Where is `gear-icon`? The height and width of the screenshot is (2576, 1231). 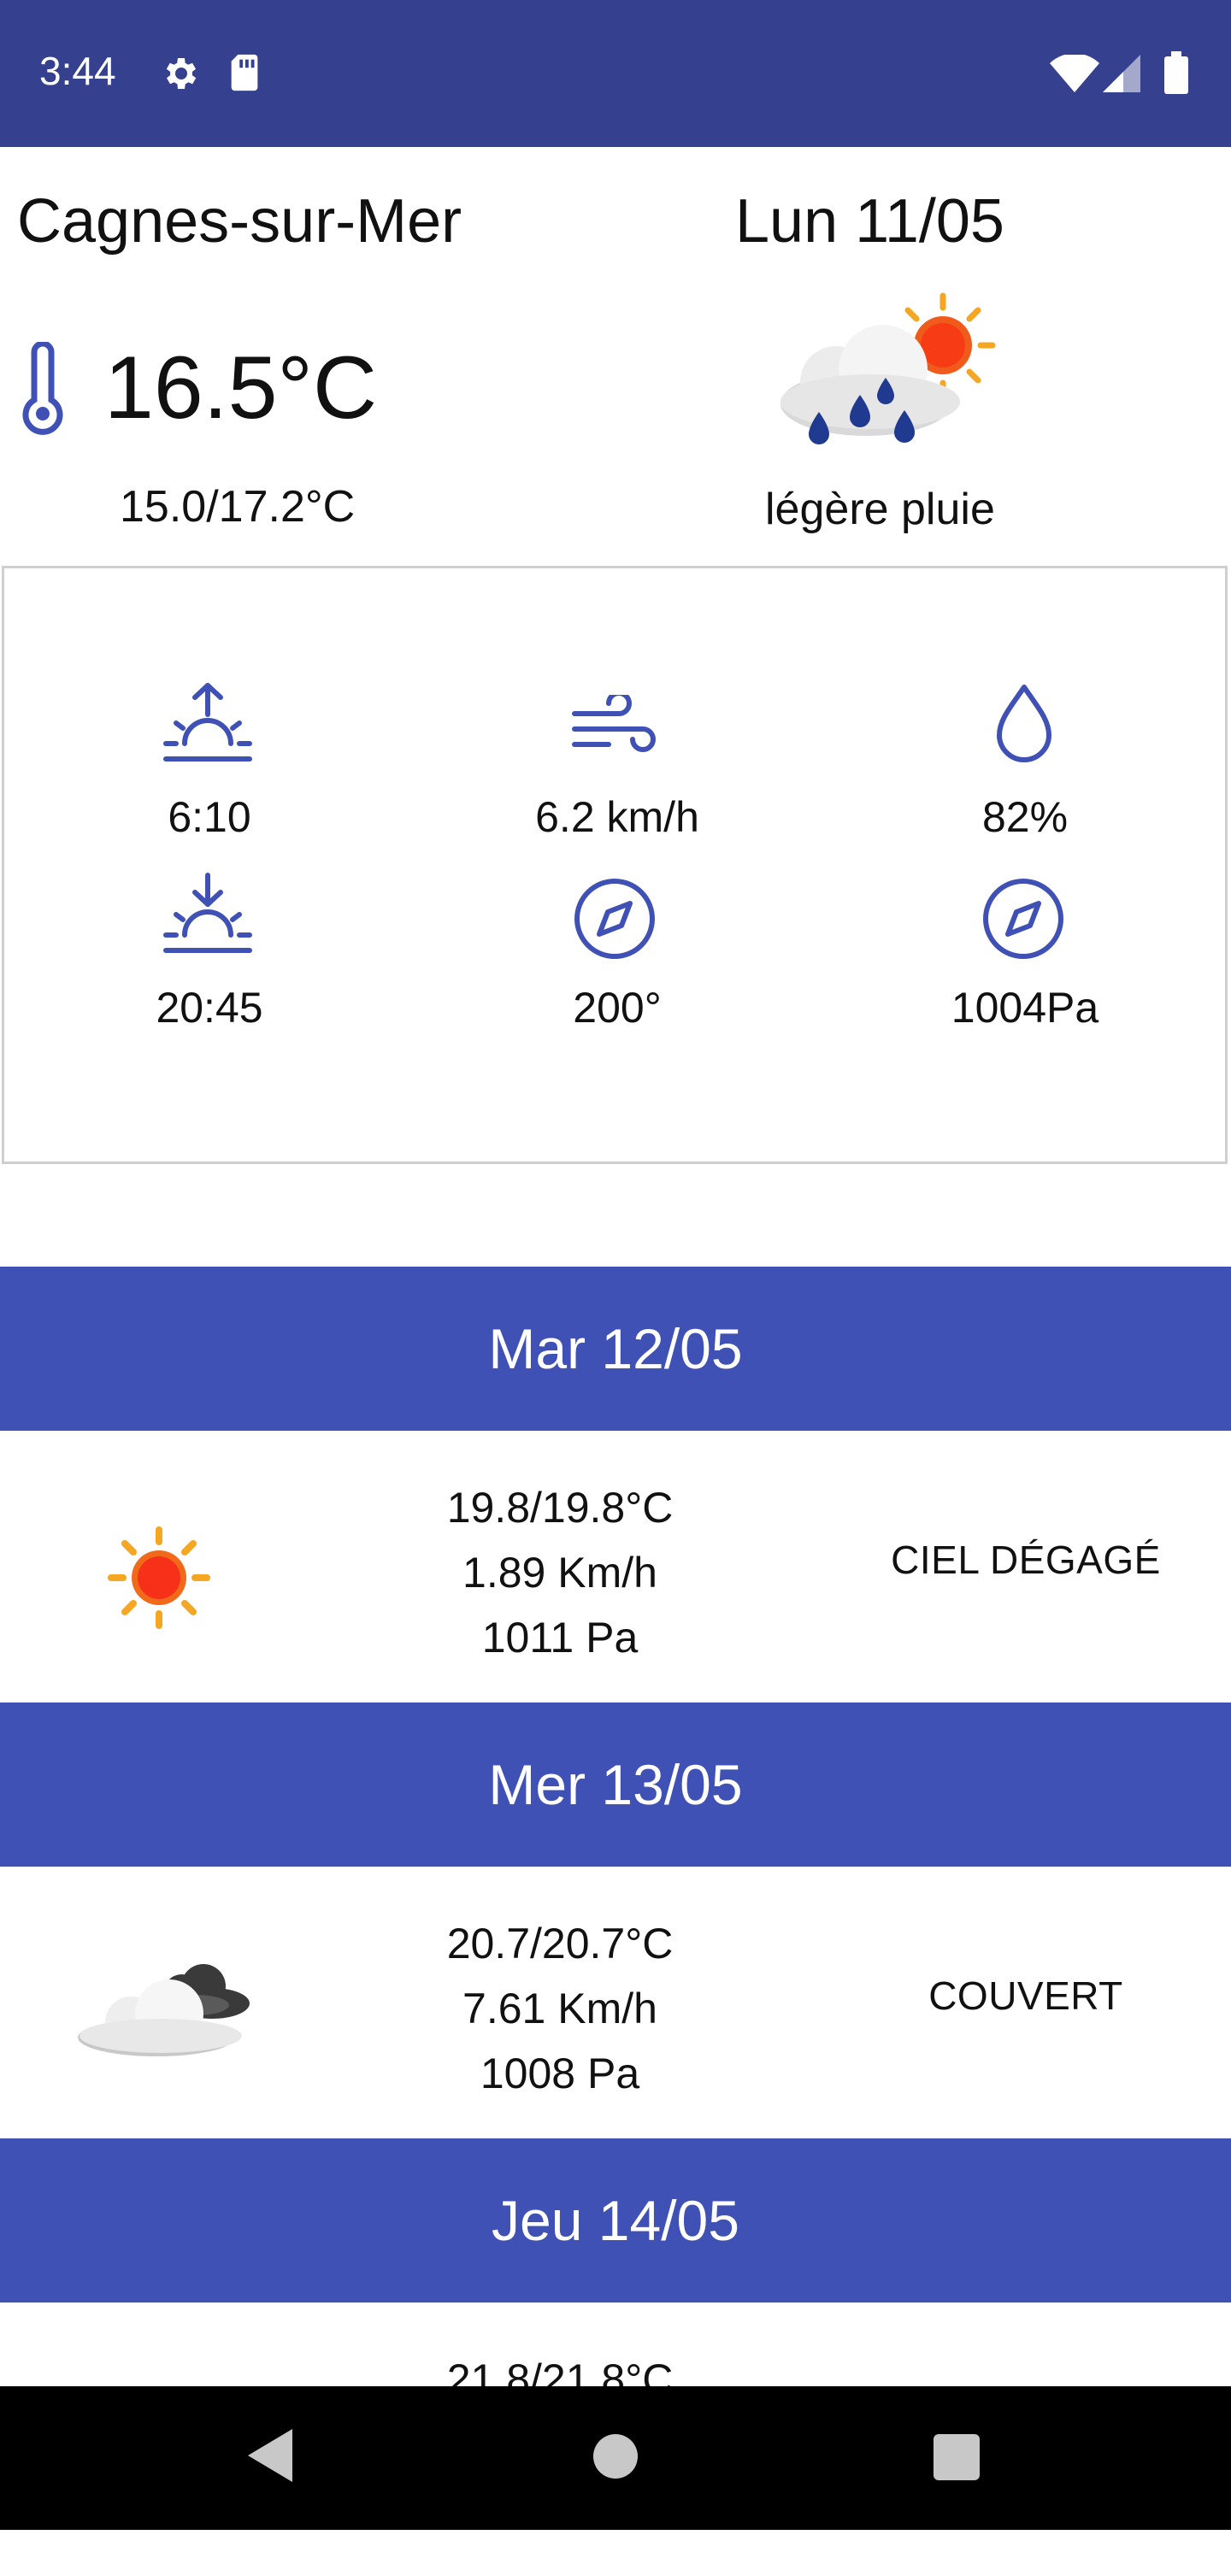 gear-icon is located at coordinates (179, 75).